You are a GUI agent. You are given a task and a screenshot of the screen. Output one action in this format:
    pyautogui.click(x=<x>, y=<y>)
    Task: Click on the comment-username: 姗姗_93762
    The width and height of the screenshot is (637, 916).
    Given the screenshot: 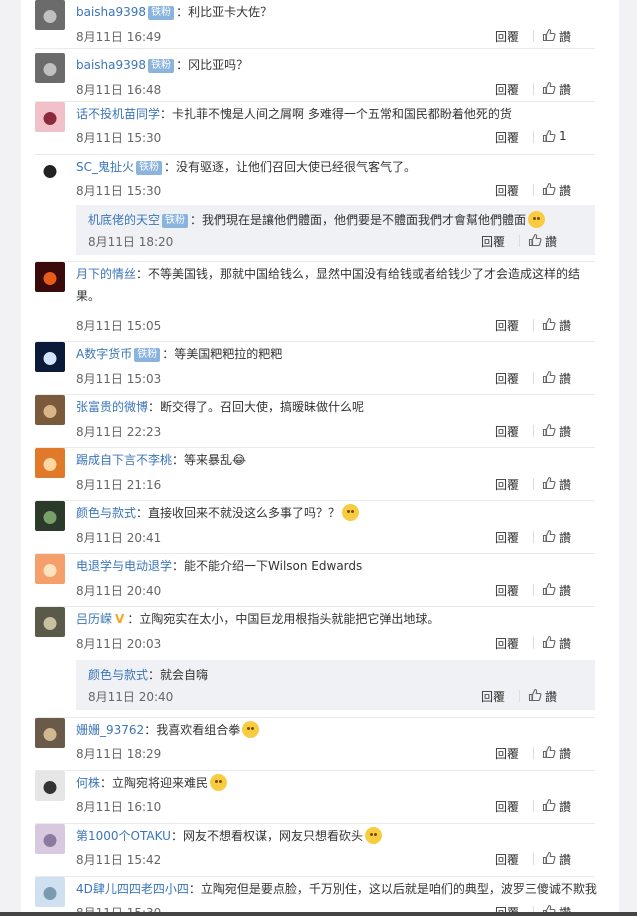 What is the action you would take?
    pyautogui.click(x=110, y=730)
    